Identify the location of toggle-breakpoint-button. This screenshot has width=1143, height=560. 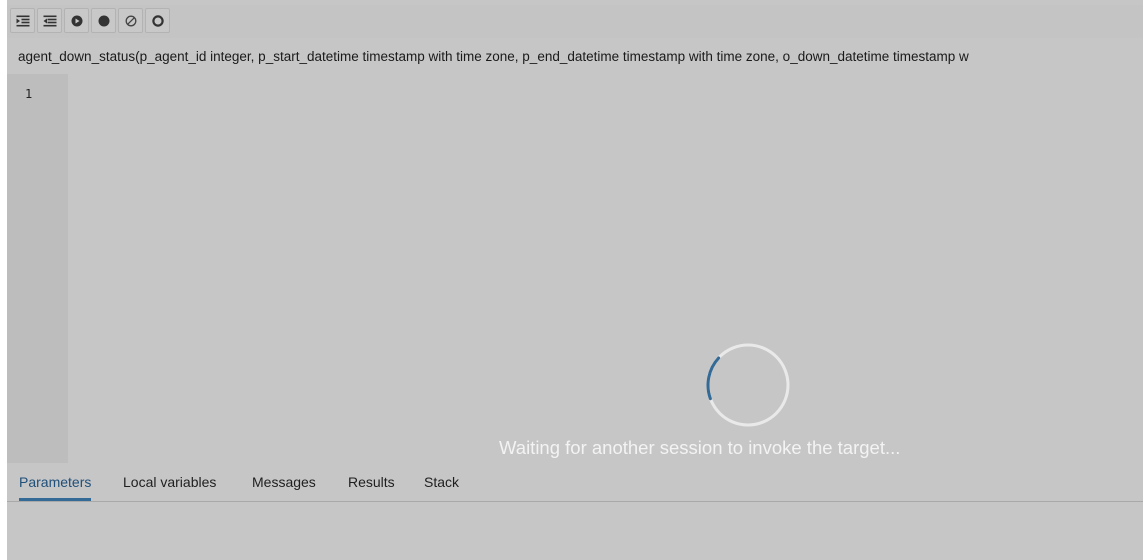
(103, 20).